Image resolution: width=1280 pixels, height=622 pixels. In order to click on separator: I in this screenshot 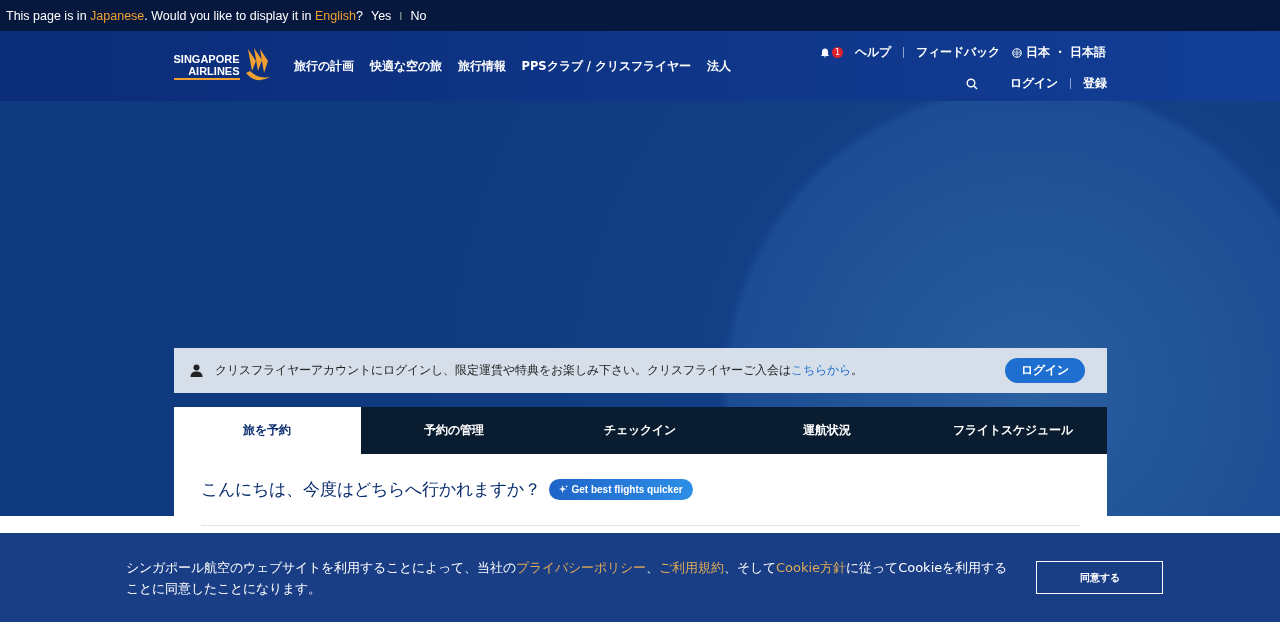, I will do `click(401, 15)`.